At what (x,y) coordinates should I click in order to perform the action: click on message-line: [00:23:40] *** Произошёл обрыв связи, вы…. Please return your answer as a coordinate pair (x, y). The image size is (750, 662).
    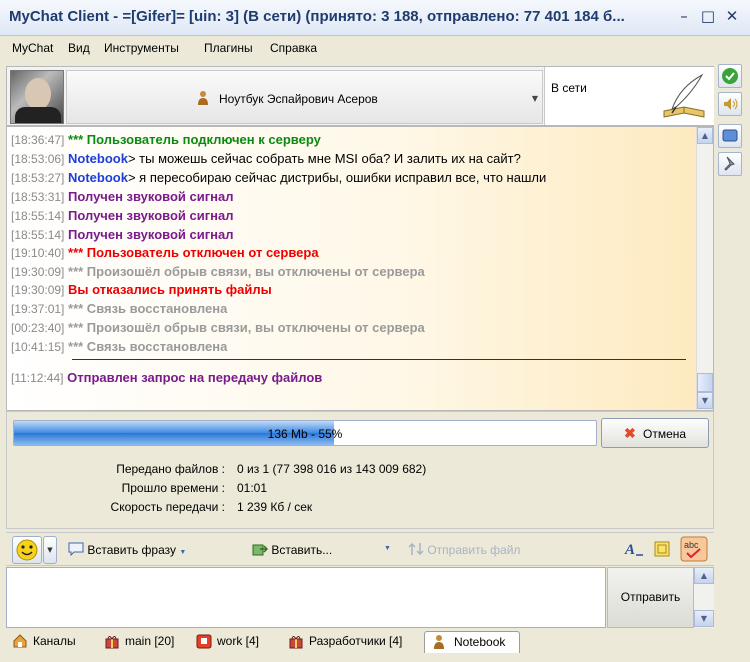
    Looking at the image, I should click on (218, 327).